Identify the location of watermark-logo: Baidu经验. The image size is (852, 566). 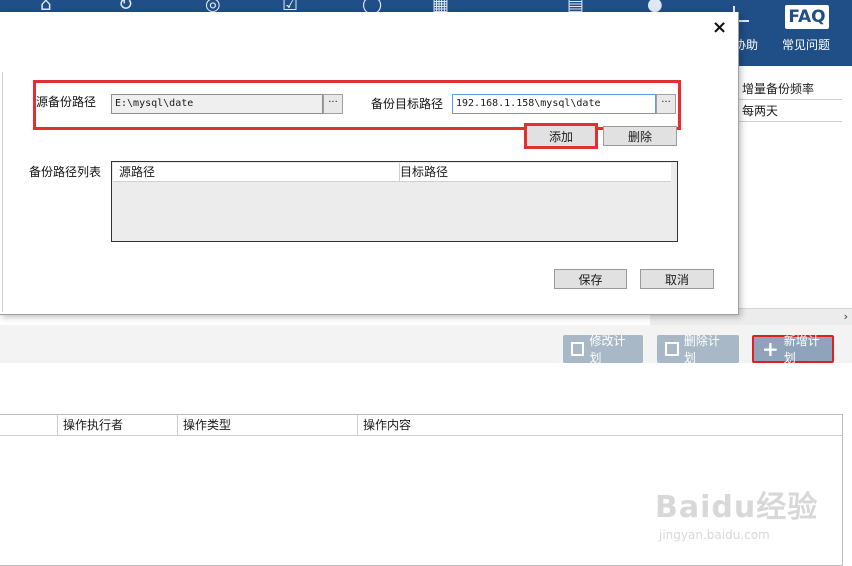
(737, 507).